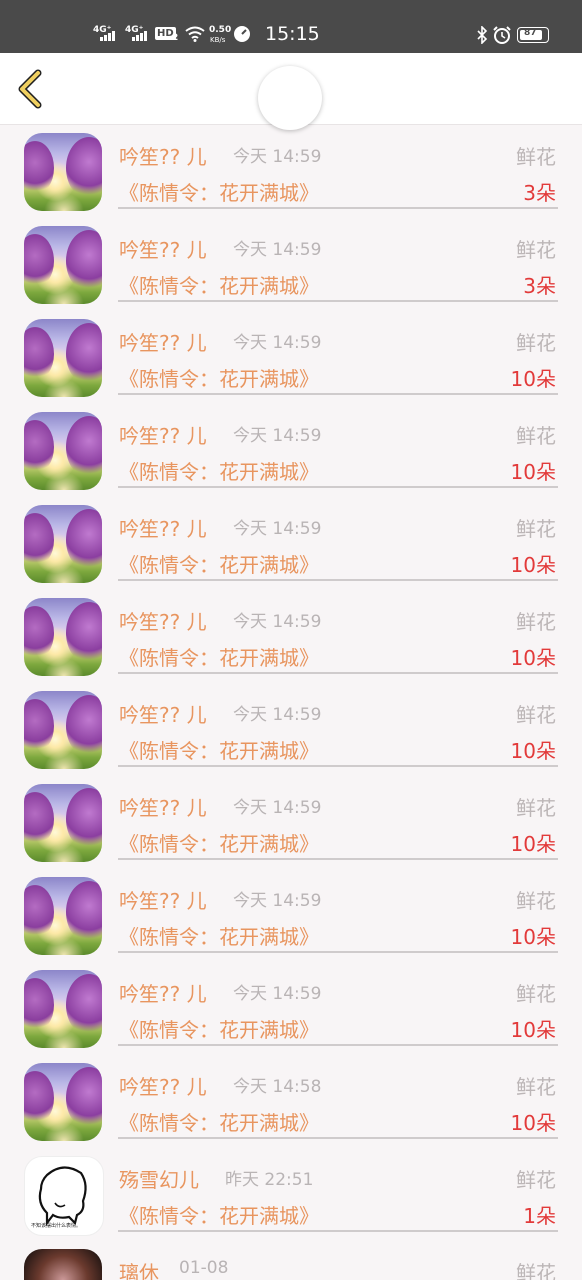 The height and width of the screenshot is (1280, 582). Describe the element at coordinates (242, 34) in the screenshot. I see `speedometer-icon` at that location.